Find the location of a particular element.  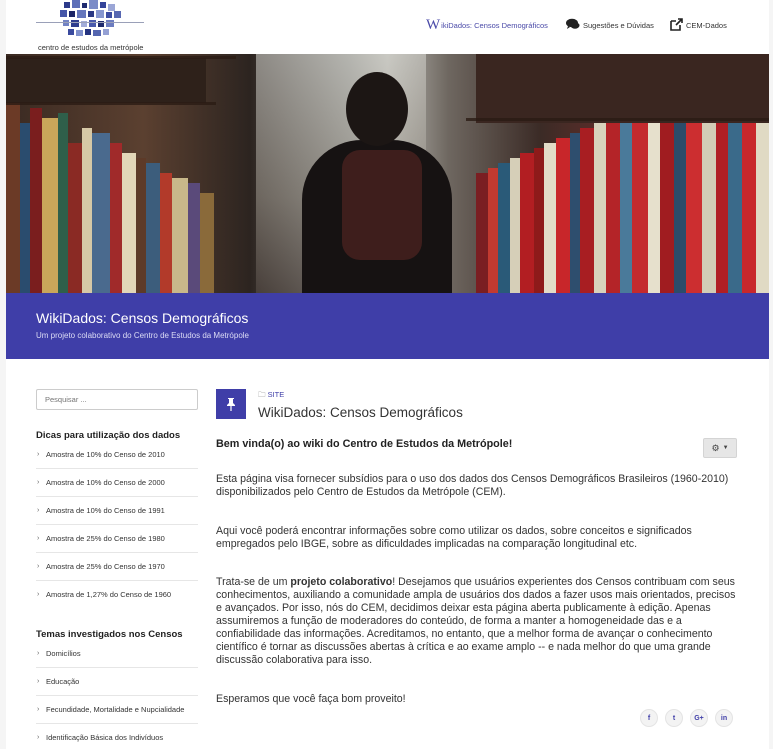

sidebar-heading-dicas: Dicas para utilização dos dados is located at coordinates (108, 435).